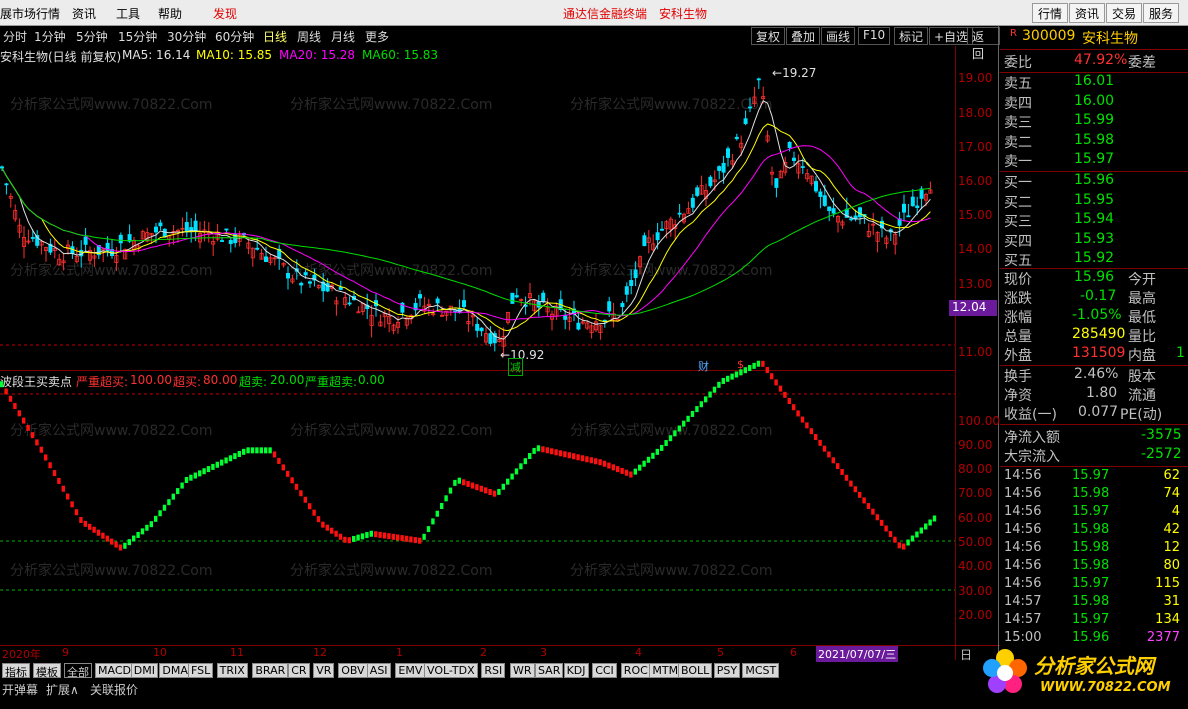  I want to click on tick-time: 14:56, so click(1023, 475).